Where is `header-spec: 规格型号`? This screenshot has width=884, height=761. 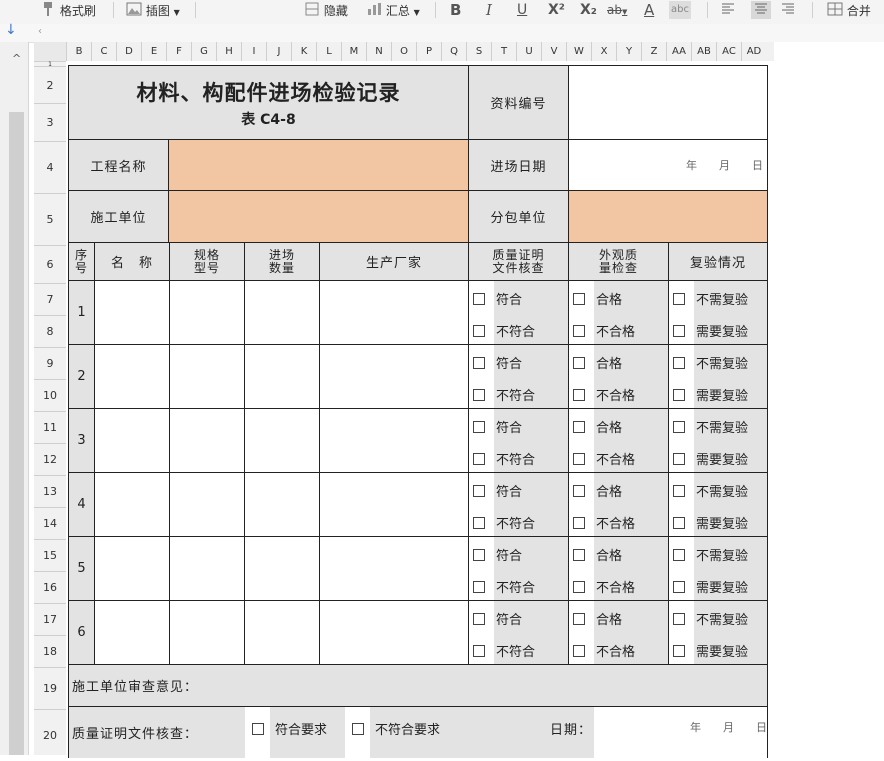
header-spec: 规格型号 is located at coordinates (207, 261).